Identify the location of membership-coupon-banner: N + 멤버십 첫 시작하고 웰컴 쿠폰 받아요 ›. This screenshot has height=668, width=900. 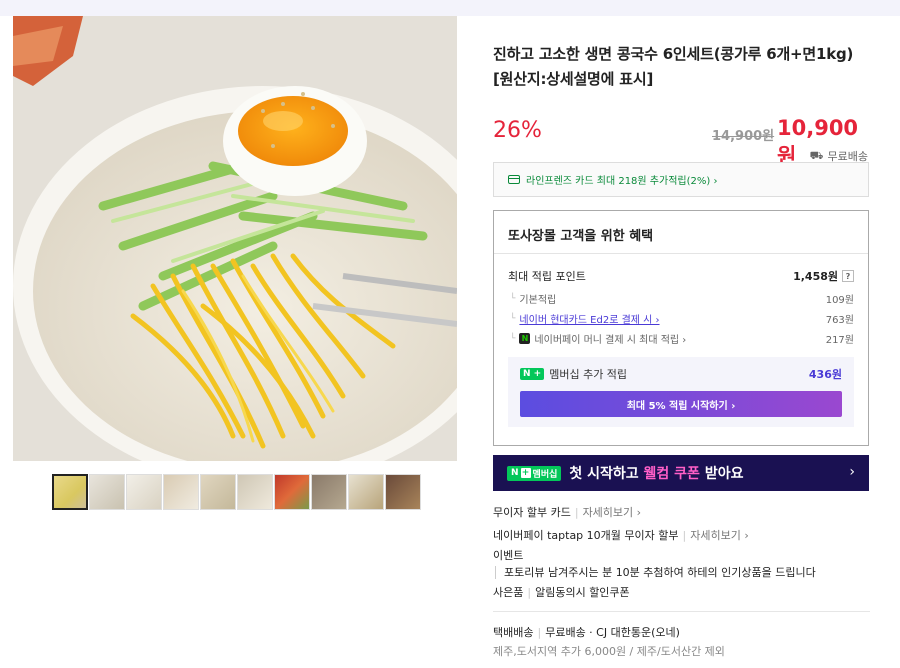
(681, 473).